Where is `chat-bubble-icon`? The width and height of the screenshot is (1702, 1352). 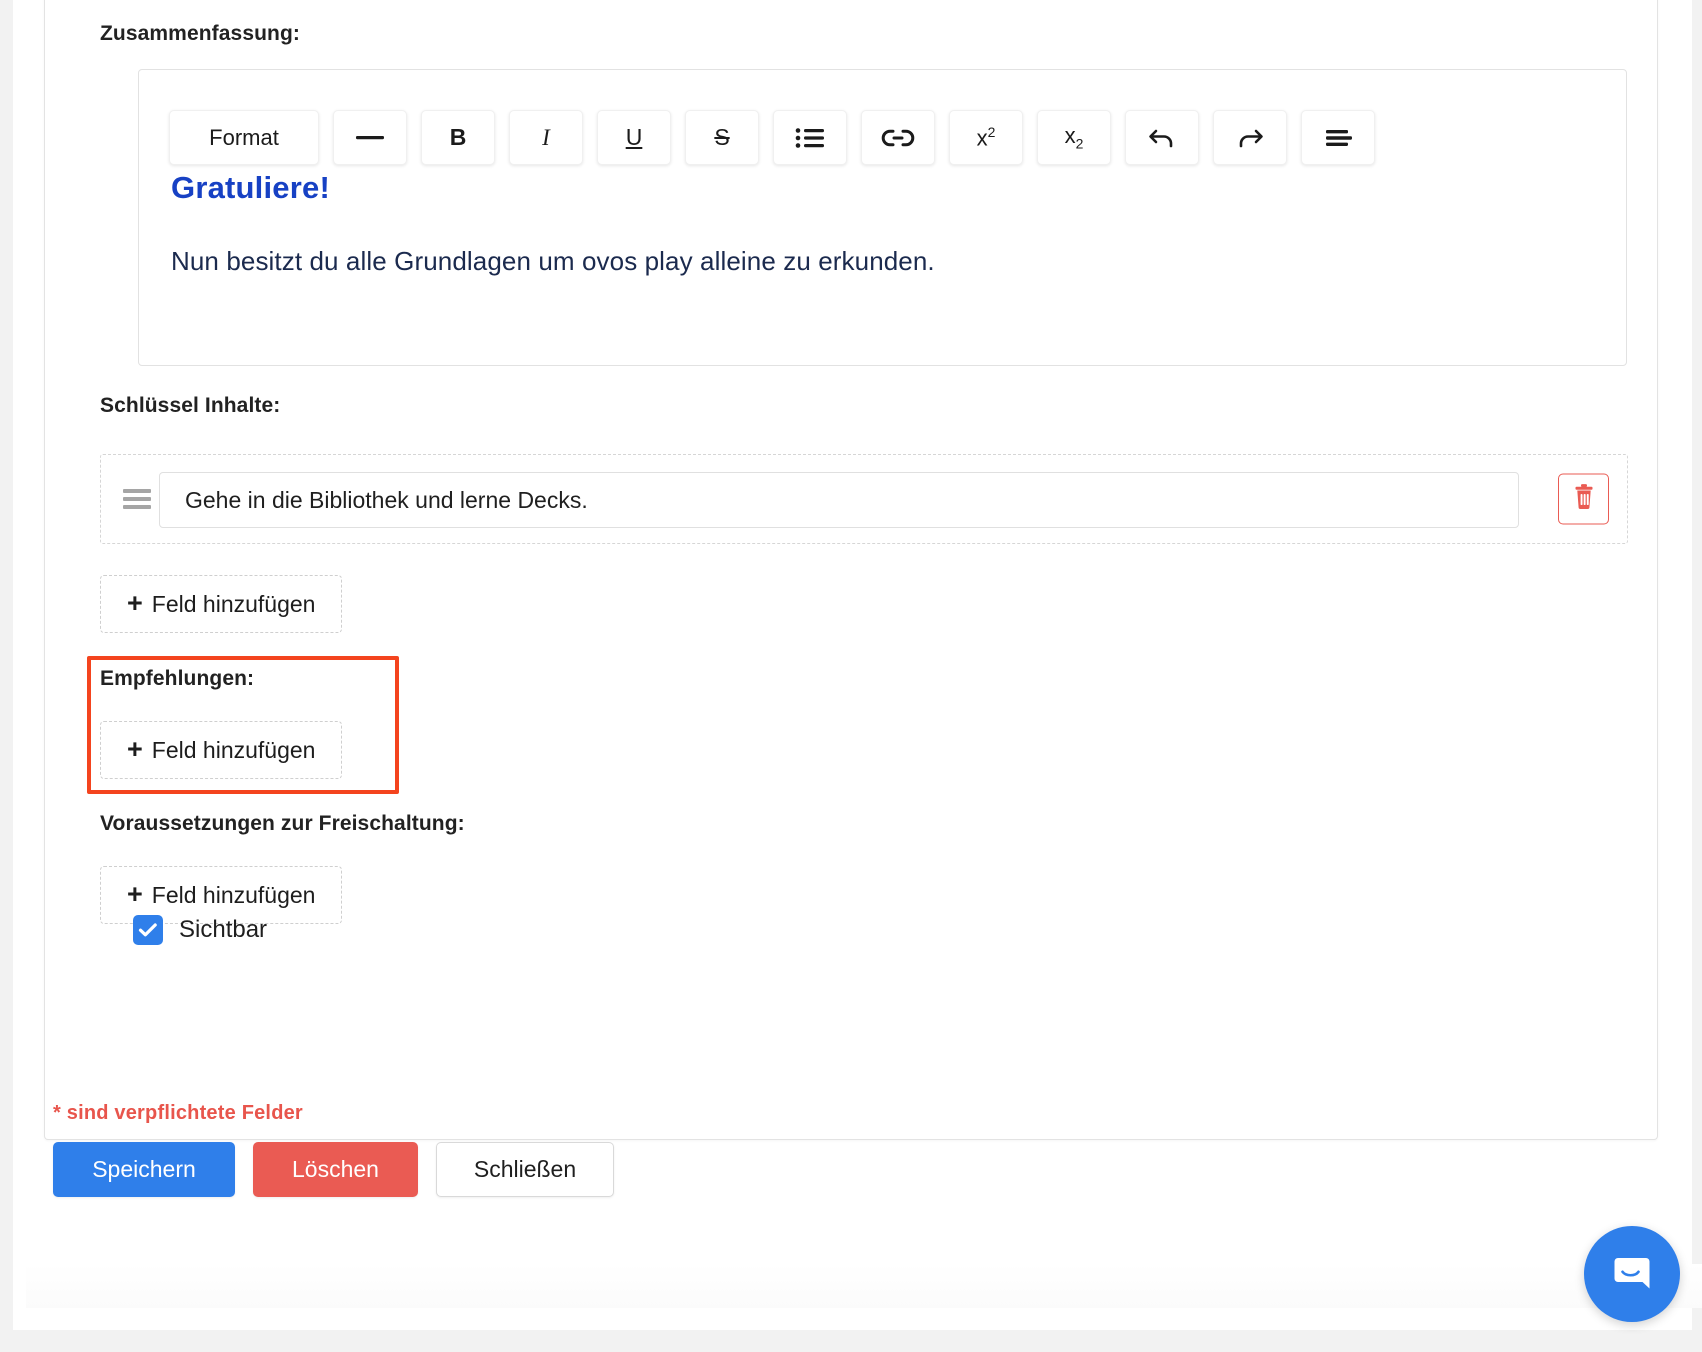 chat-bubble-icon is located at coordinates (1632, 1274).